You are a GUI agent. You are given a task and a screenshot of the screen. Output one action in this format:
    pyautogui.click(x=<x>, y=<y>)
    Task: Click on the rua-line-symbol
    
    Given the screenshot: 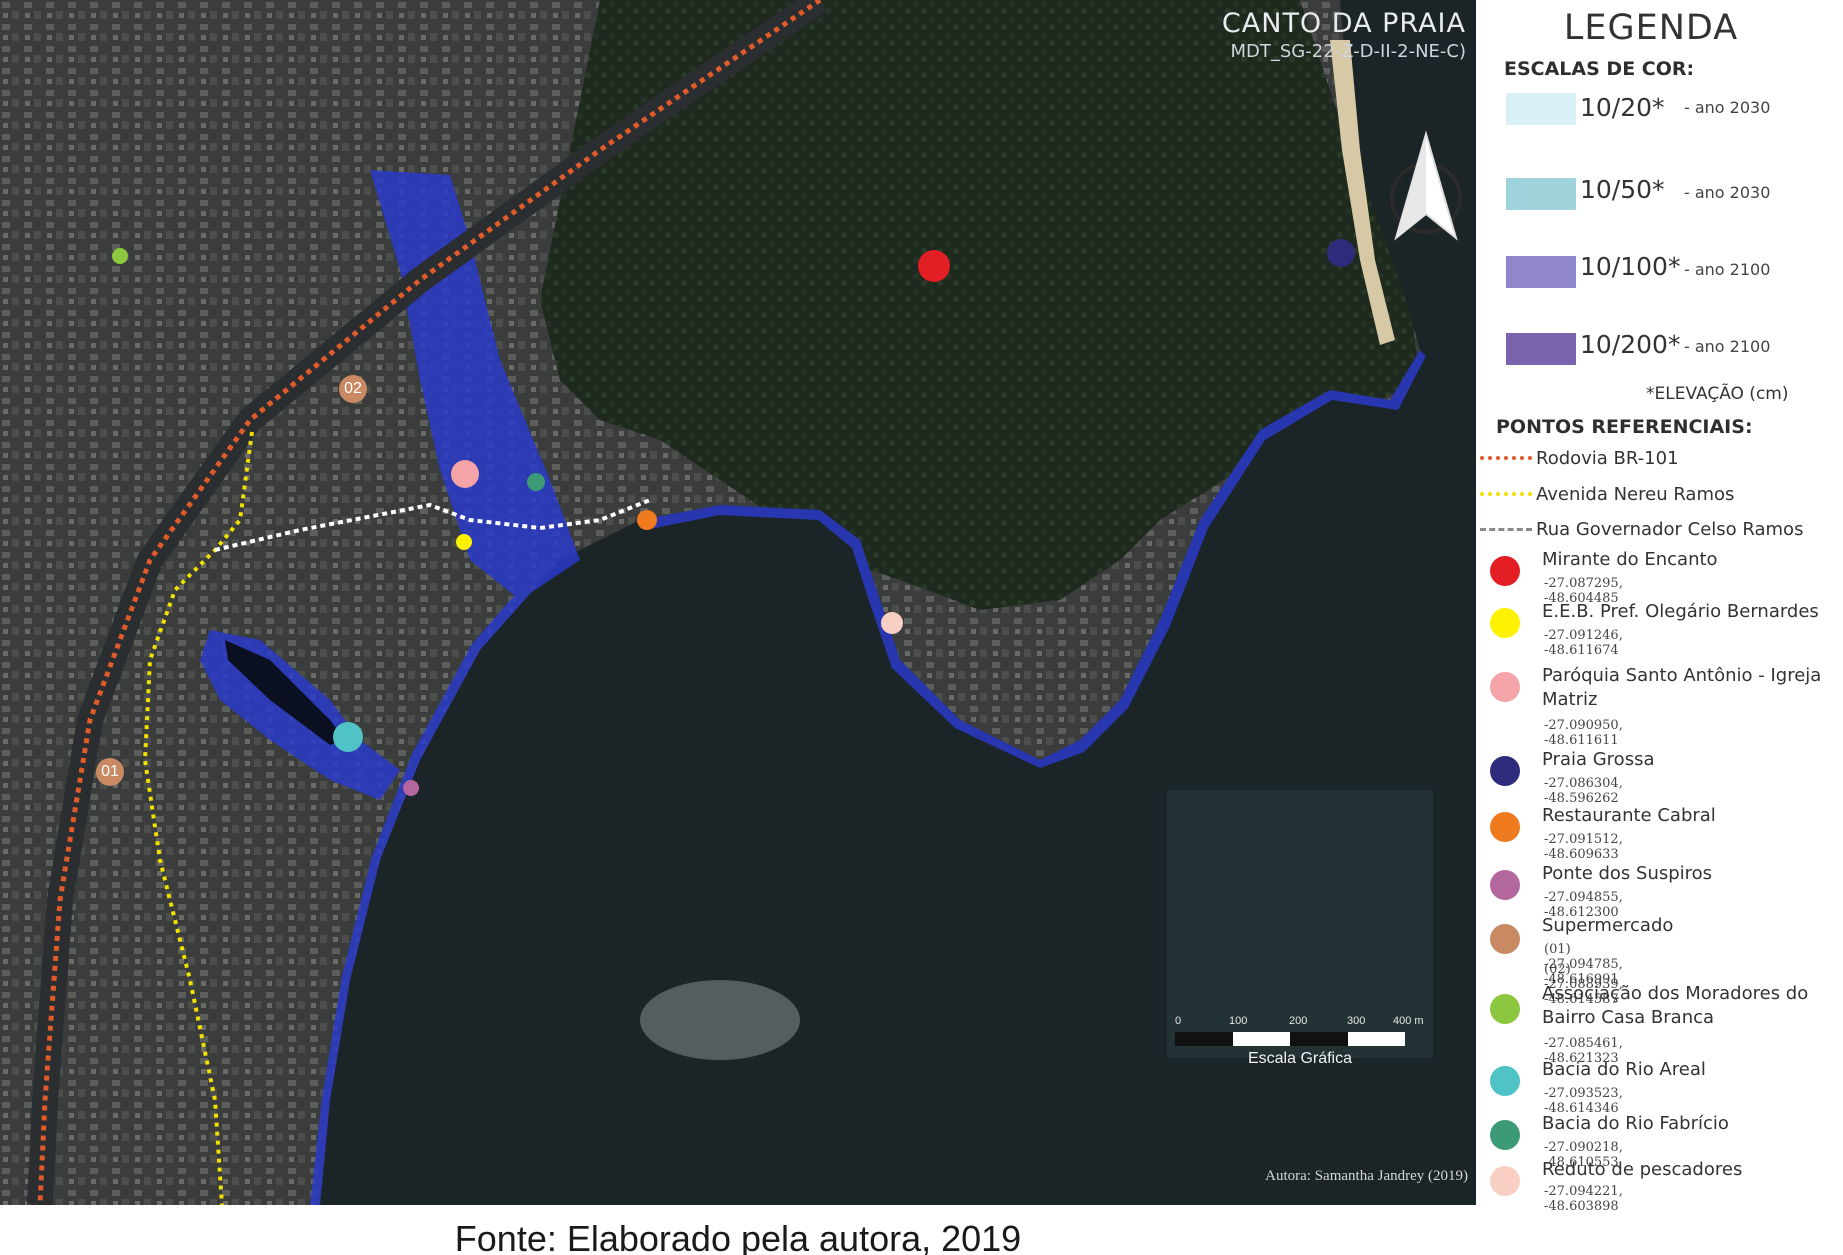 What is the action you would take?
    pyautogui.click(x=1506, y=529)
    